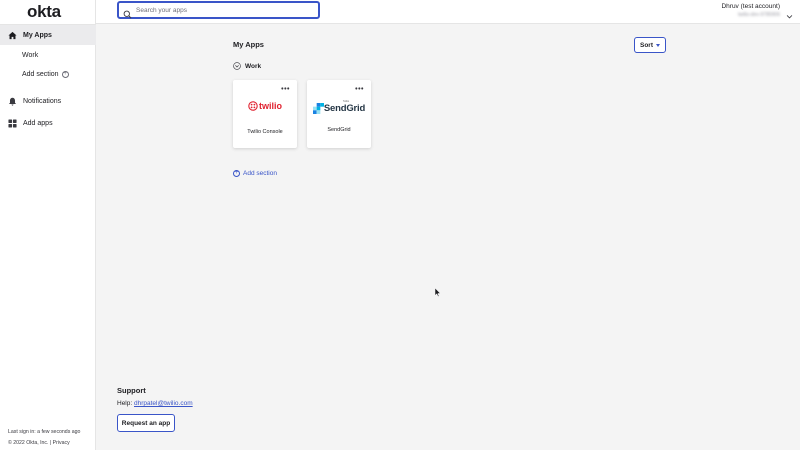  I want to click on sidebar-item-label: Notifications, so click(42, 101).